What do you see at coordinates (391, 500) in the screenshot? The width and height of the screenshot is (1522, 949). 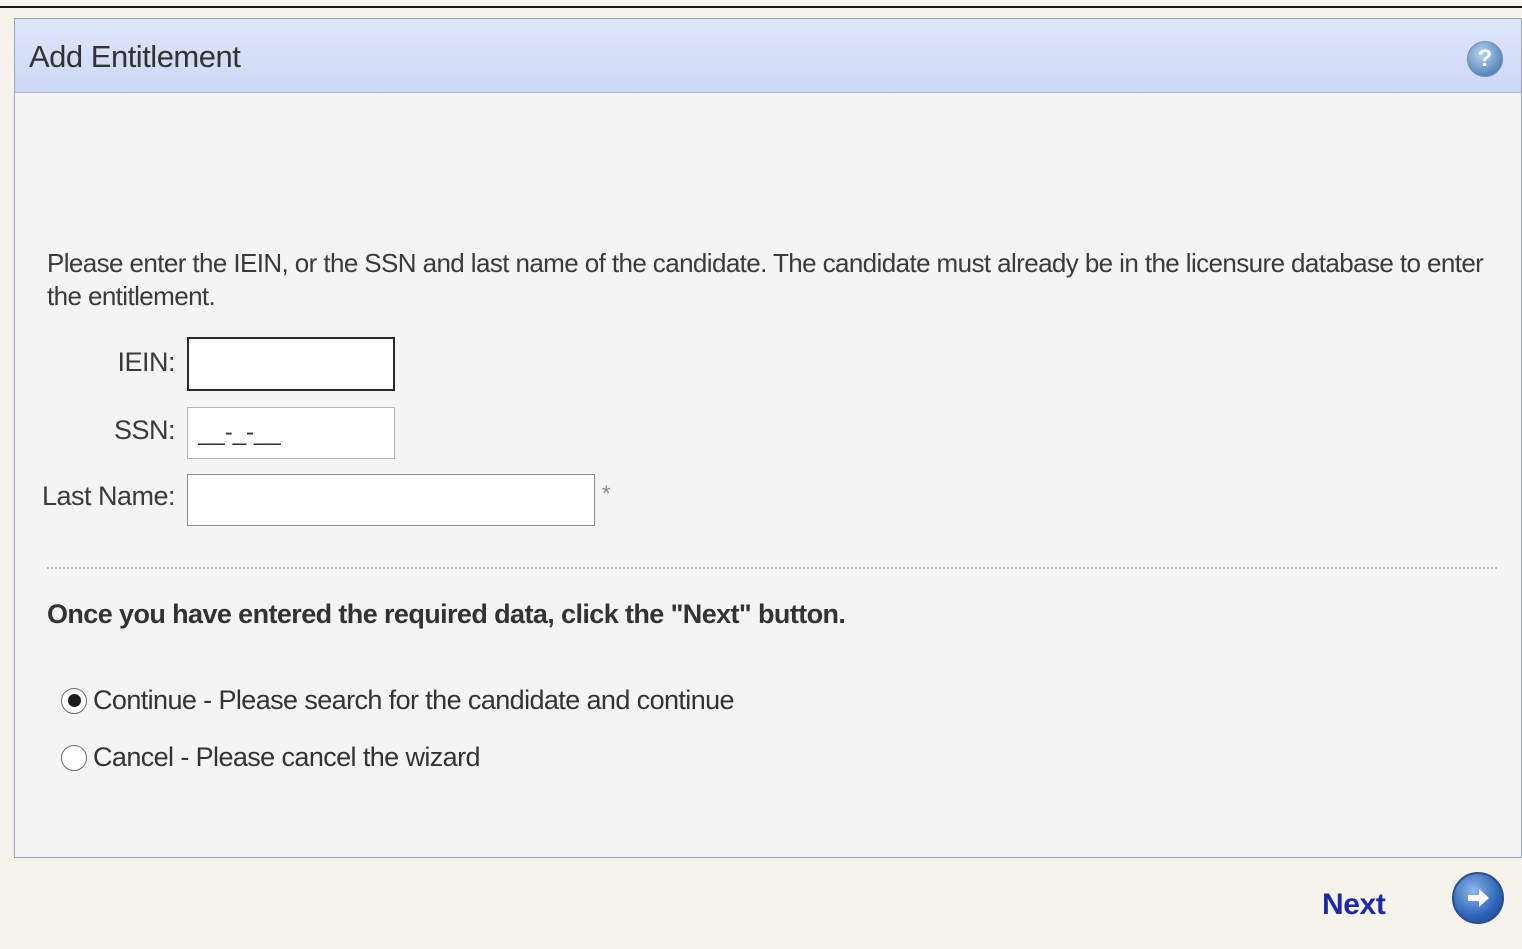 I see `last-name-input` at bounding box center [391, 500].